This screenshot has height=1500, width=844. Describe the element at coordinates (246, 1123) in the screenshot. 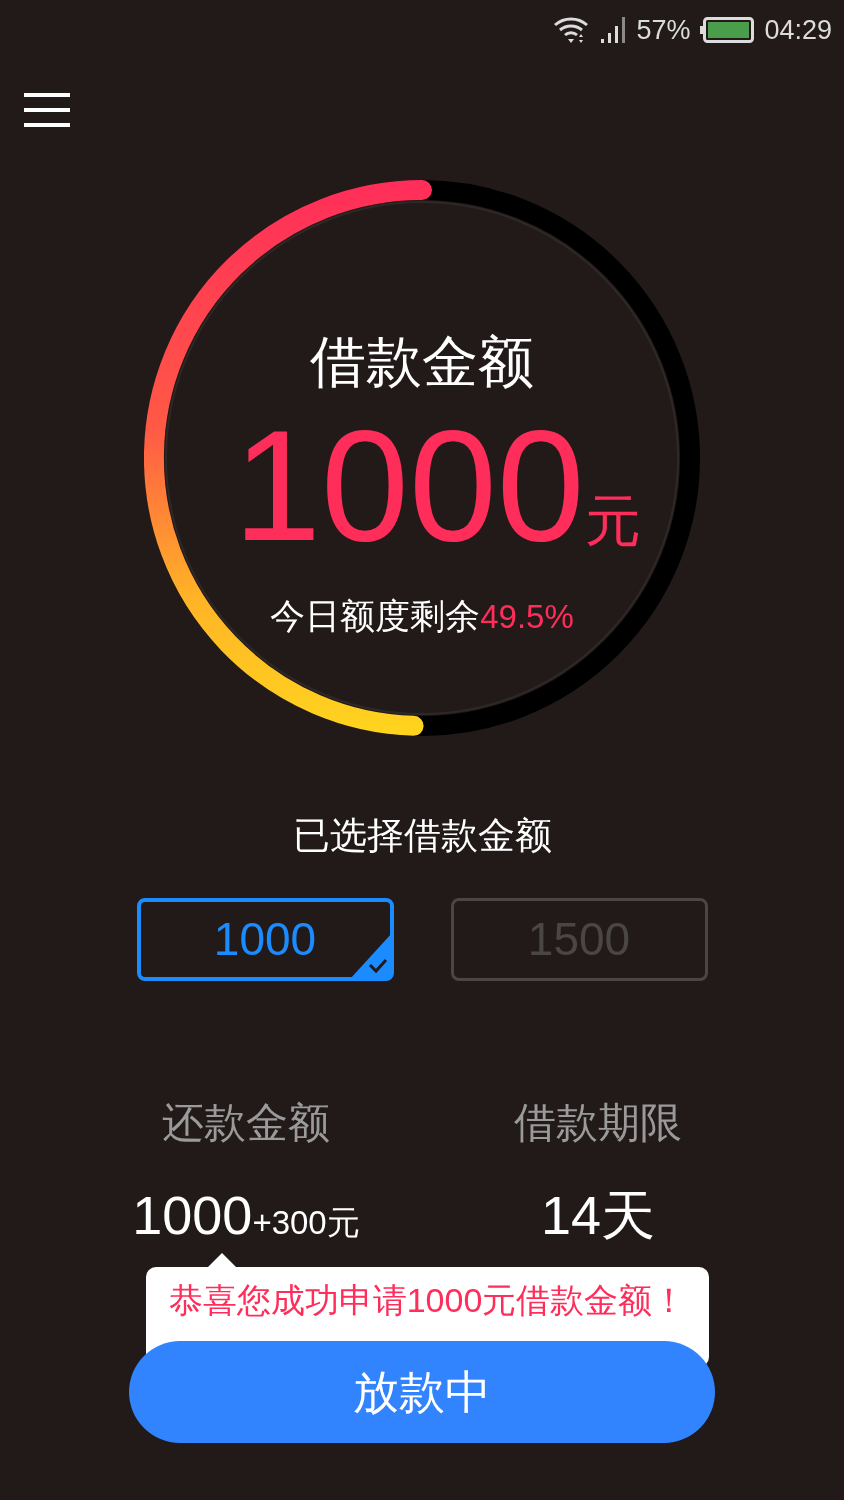

I see `summary-label: 还款金额` at that location.